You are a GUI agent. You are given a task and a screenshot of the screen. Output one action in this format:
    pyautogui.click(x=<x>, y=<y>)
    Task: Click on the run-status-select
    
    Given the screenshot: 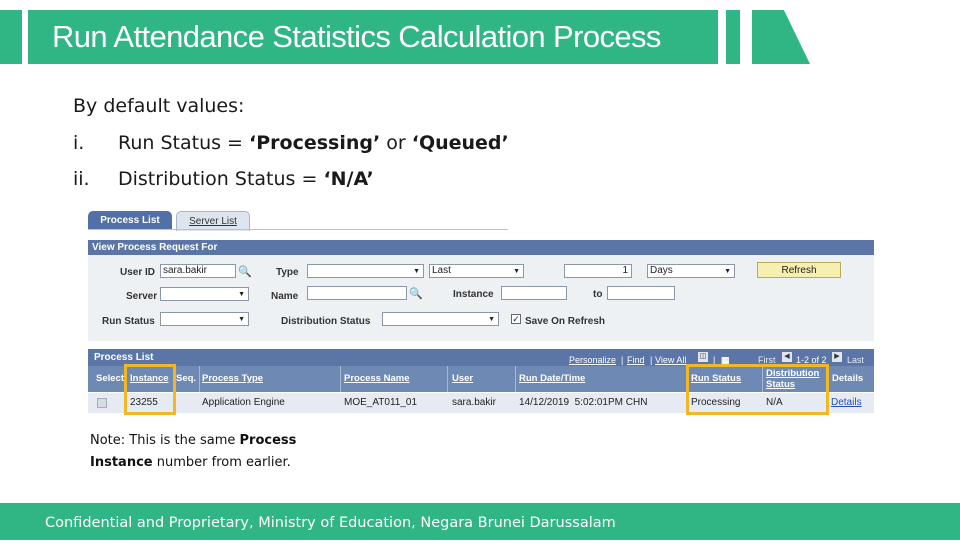 What is the action you would take?
    pyautogui.click(x=204, y=319)
    